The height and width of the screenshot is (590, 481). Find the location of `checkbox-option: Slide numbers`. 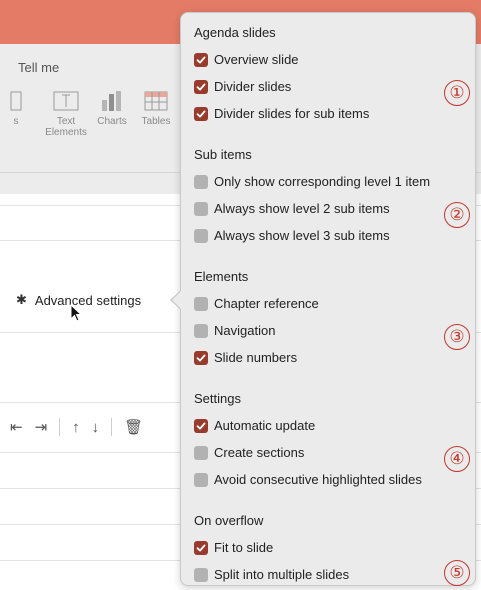

checkbox-option: Slide numbers is located at coordinates (245, 357).